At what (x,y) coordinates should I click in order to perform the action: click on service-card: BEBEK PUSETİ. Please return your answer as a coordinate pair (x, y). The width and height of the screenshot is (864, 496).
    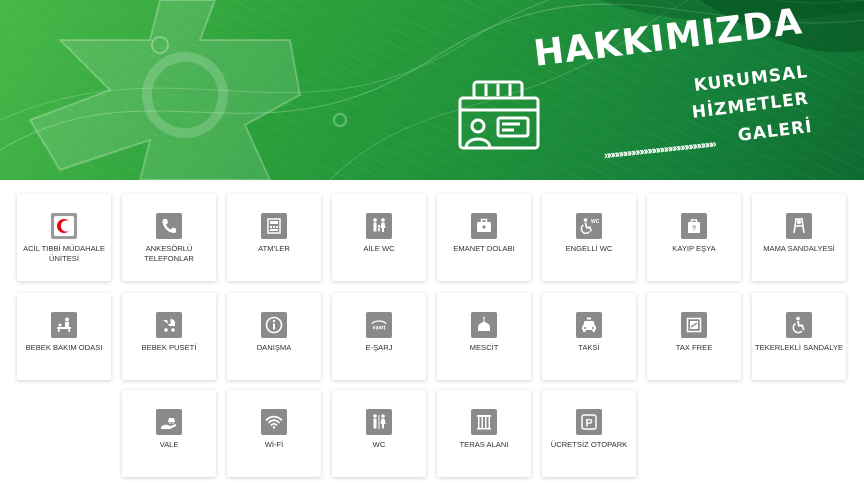
    Looking at the image, I should click on (169, 336).